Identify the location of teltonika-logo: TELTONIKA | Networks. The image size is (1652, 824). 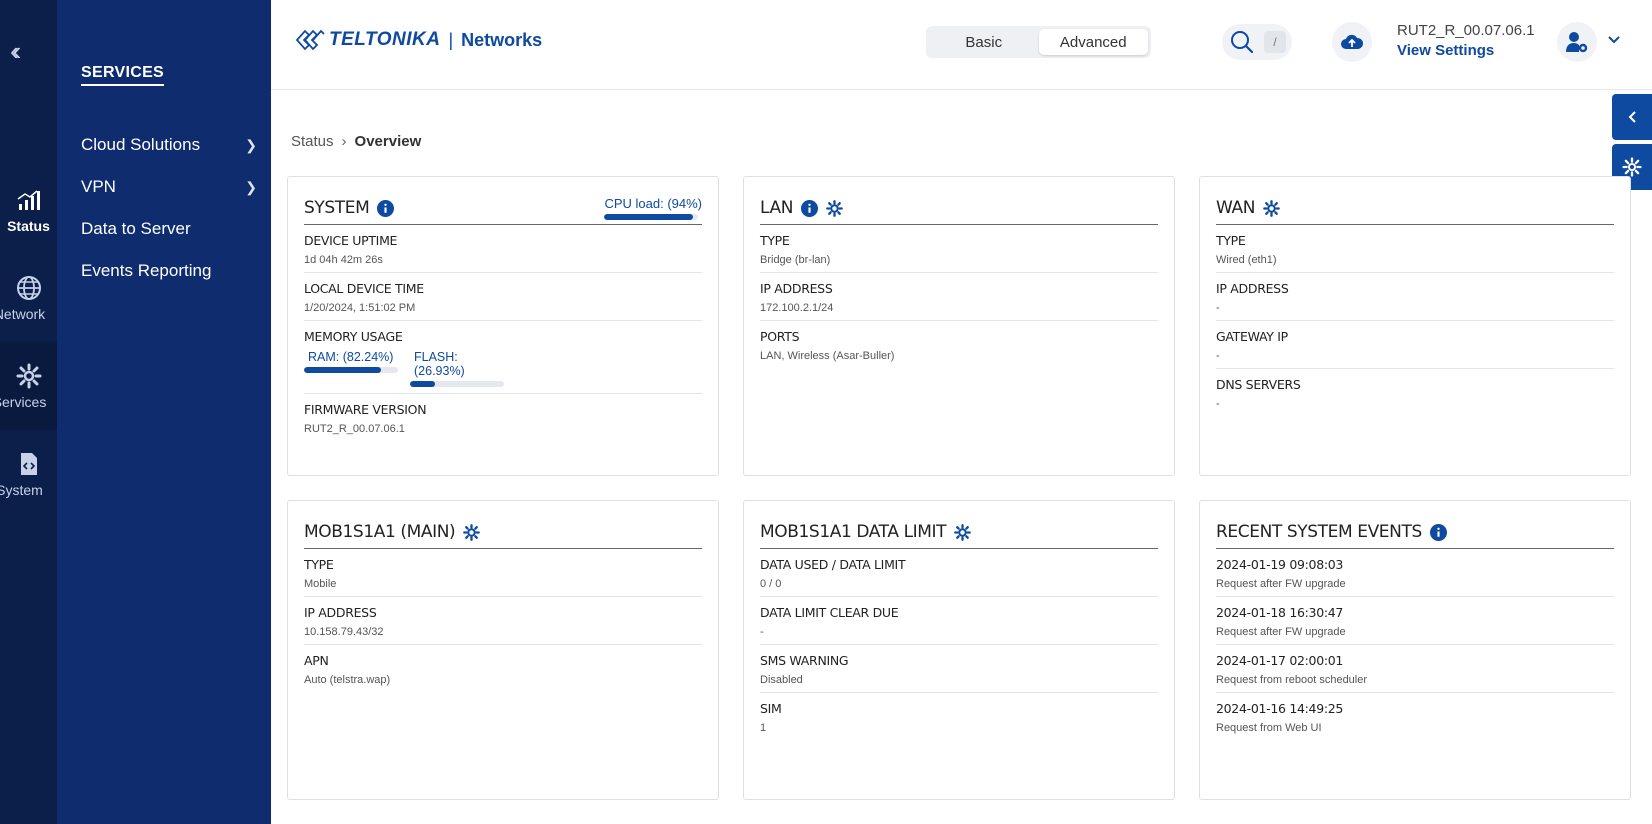
(418, 40).